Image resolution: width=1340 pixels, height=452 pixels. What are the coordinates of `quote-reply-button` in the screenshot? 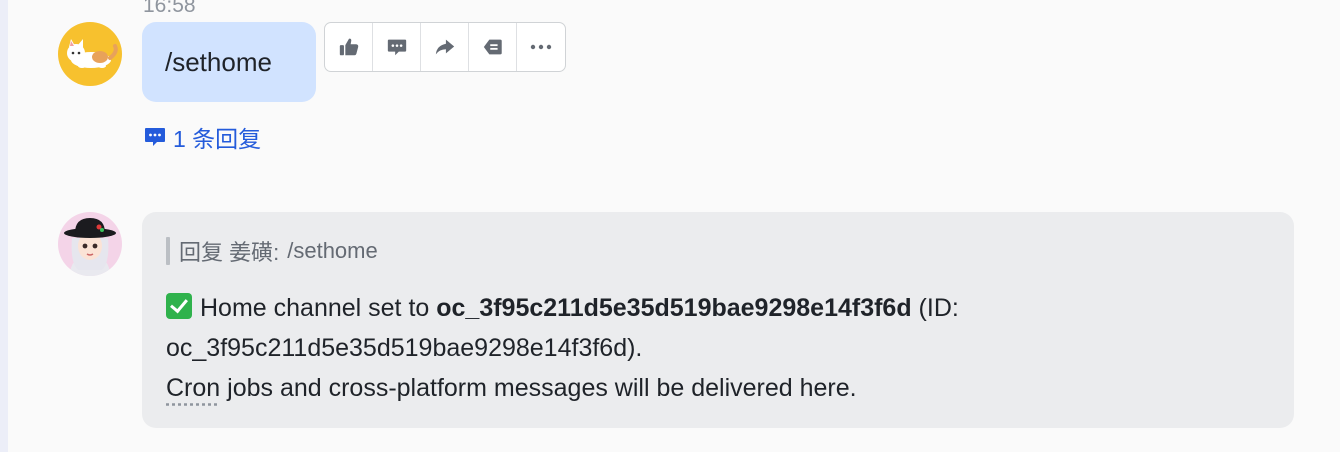 It's located at (493, 47).